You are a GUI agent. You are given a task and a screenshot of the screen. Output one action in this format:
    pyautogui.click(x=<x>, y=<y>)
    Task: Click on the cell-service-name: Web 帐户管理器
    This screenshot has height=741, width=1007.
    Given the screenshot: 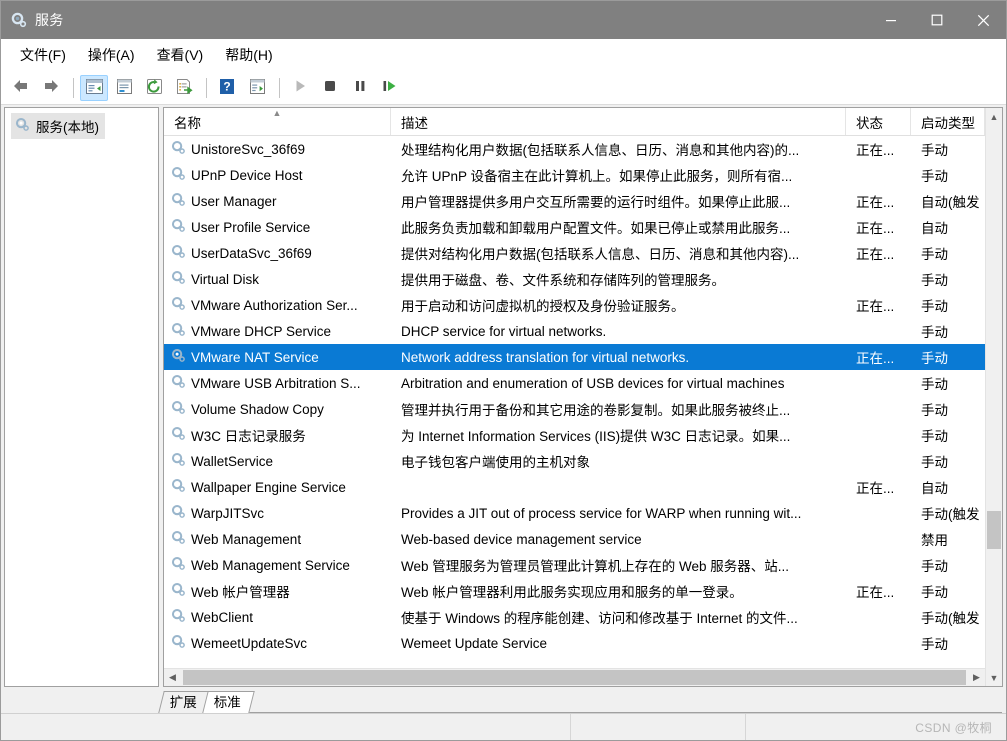 What is the action you would take?
    pyautogui.click(x=277, y=591)
    